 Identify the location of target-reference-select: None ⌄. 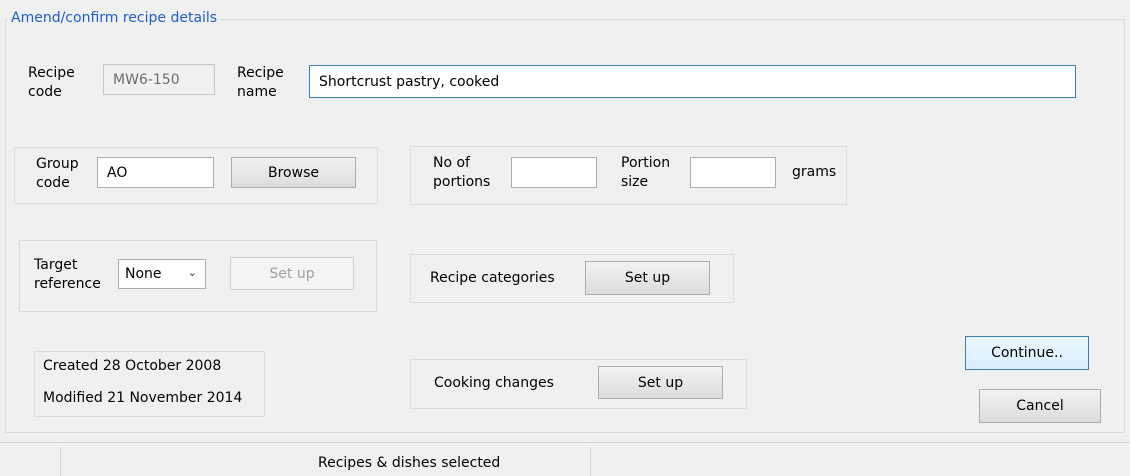
(162, 274).